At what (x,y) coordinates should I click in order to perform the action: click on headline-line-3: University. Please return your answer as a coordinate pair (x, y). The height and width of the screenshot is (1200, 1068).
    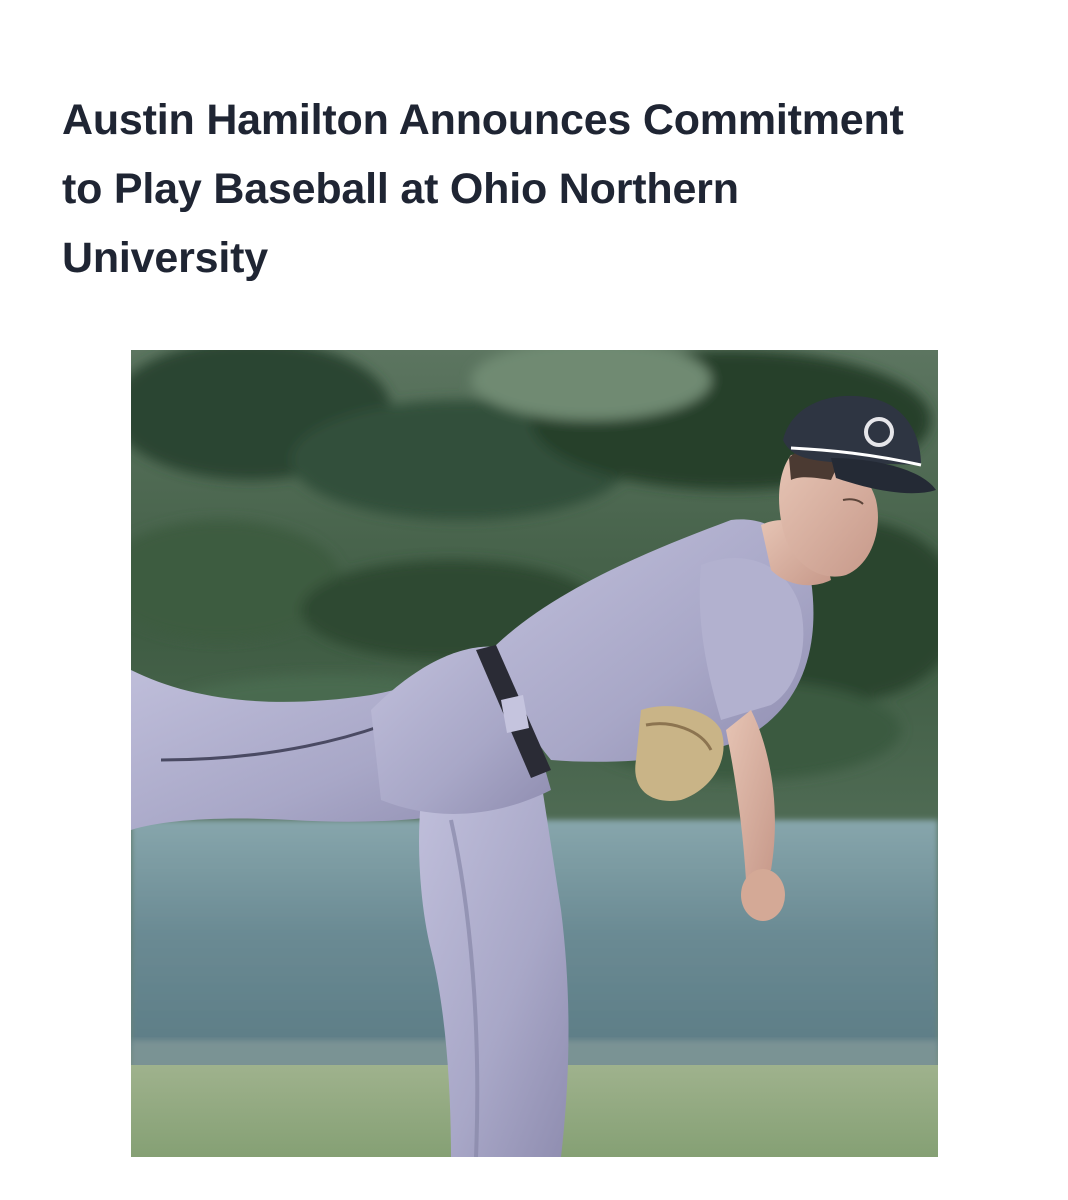
    Looking at the image, I should click on (165, 258).